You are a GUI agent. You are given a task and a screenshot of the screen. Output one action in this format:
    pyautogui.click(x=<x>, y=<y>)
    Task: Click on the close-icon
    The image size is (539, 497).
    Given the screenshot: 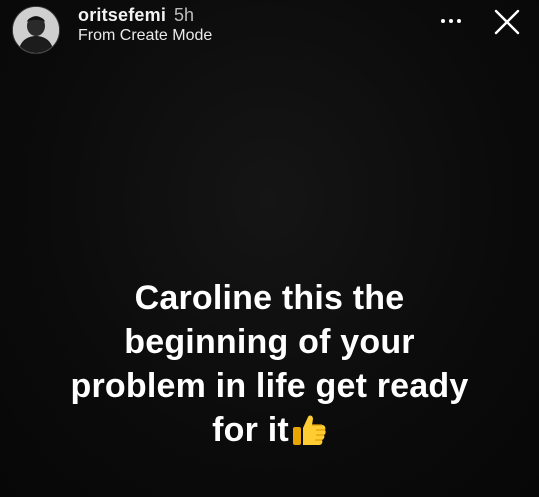 What is the action you would take?
    pyautogui.click(x=507, y=22)
    